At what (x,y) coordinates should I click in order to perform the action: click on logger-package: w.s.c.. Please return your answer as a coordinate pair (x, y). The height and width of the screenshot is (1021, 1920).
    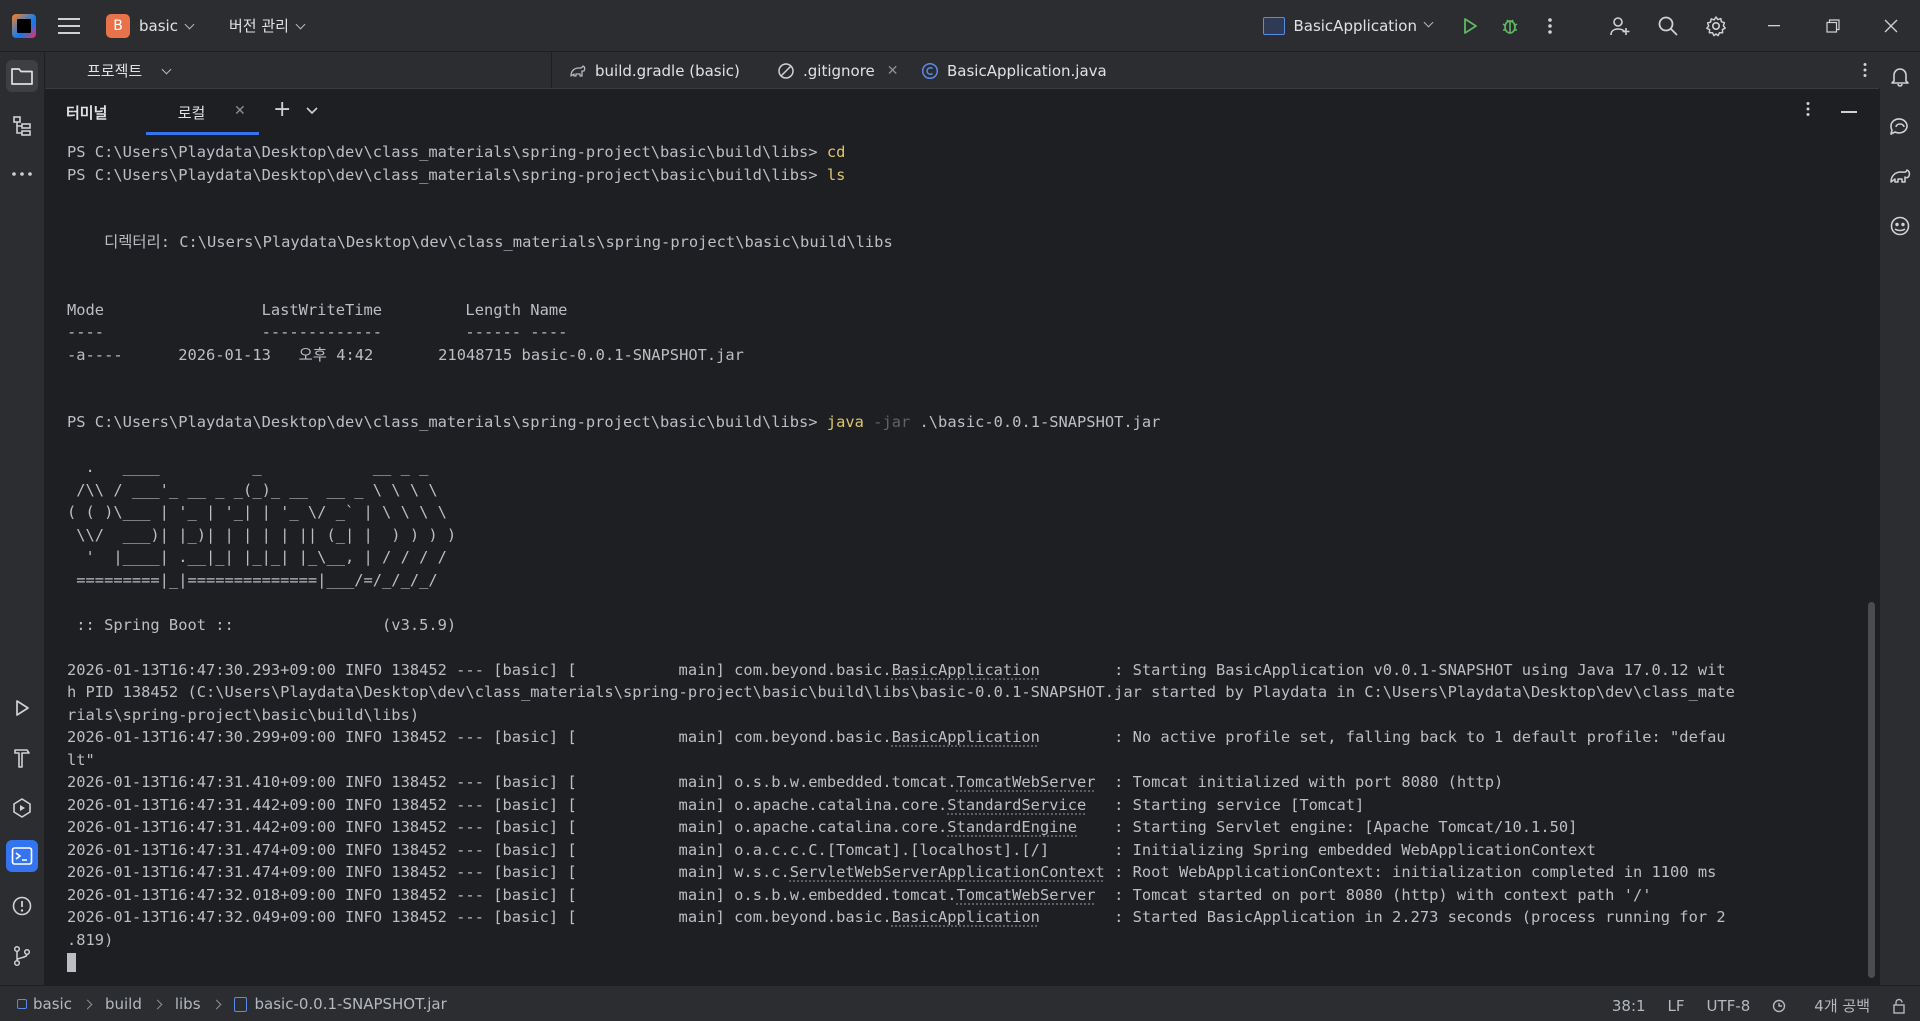
    Looking at the image, I should click on (762, 872).